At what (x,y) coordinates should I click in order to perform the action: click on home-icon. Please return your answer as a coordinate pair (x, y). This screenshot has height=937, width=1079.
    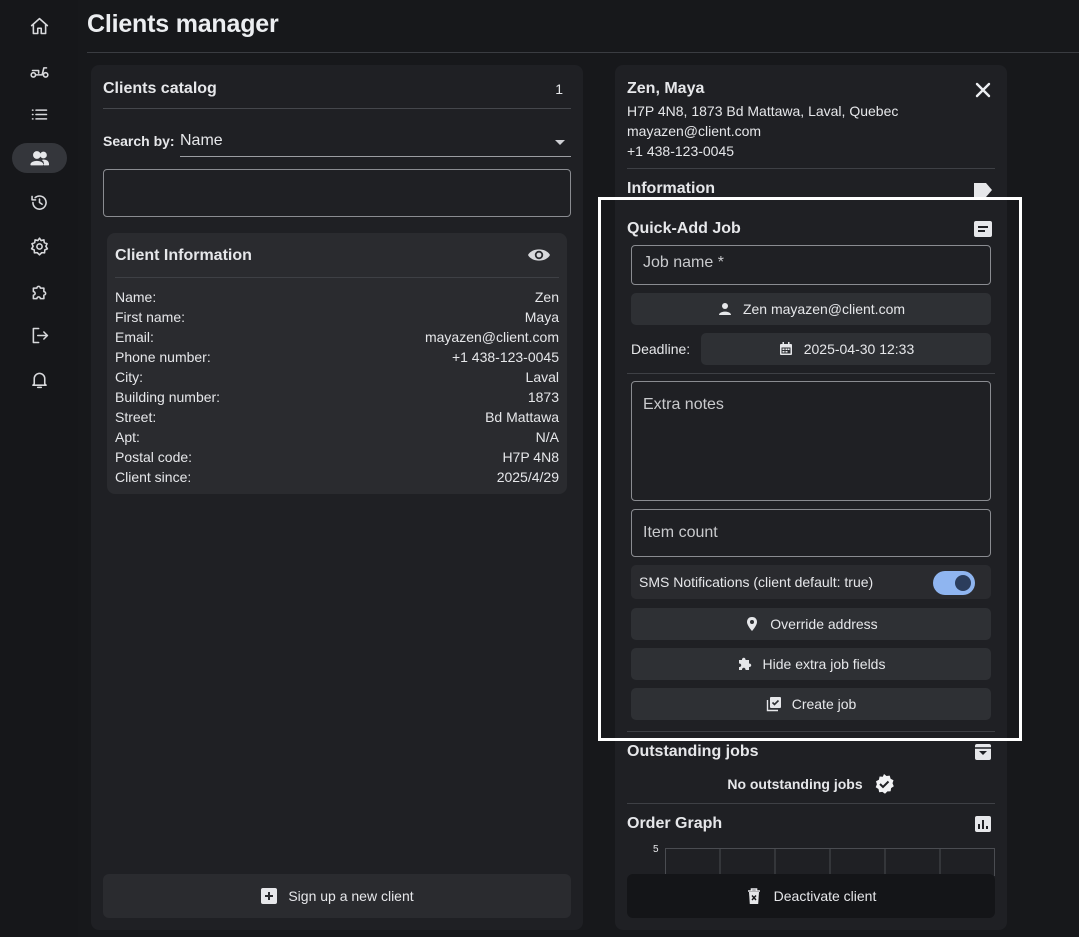
    Looking at the image, I should click on (39, 25).